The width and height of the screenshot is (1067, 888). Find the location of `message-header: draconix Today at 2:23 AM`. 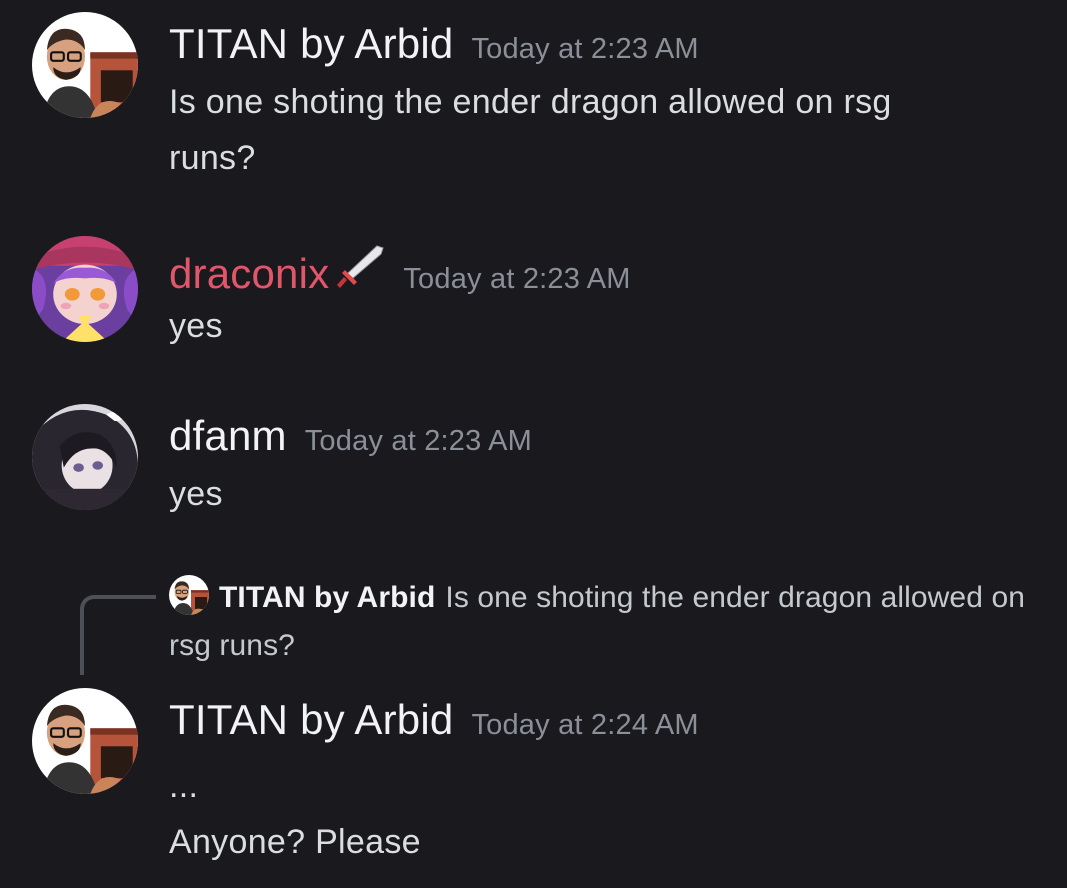

message-header: draconix Today at 2:23 AM is located at coordinates (400, 271).